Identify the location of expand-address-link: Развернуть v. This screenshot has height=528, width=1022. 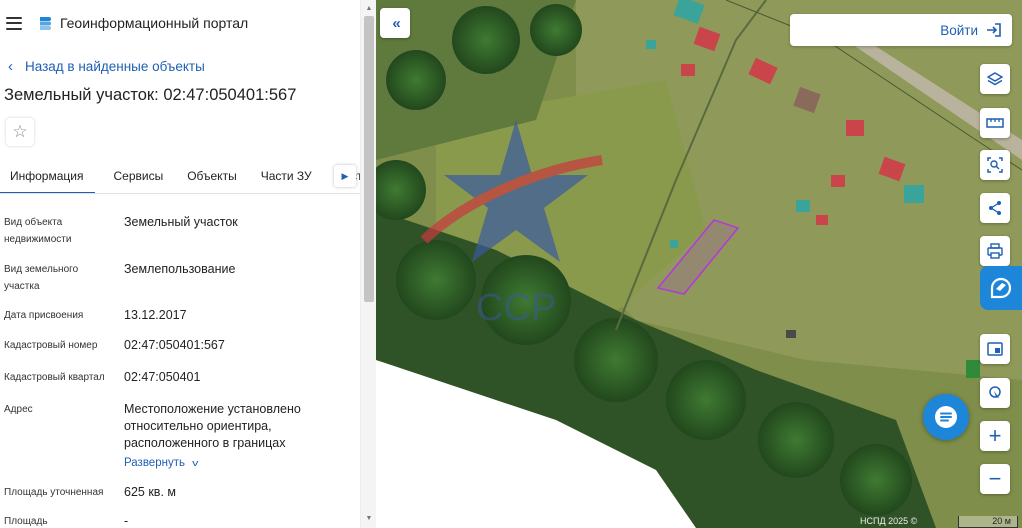
(161, 463).